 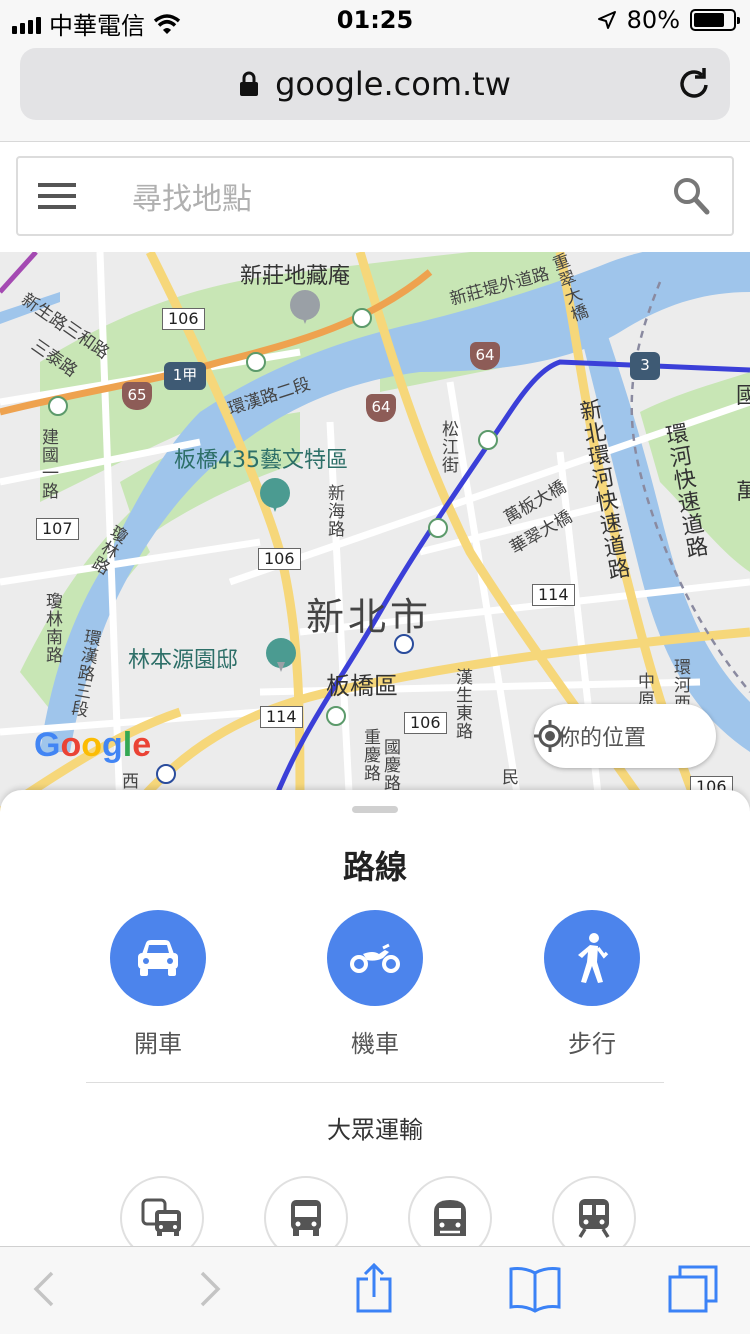 I want to click on map-label-jianguo-rd: 建國一路, so click(x=48, y=464).